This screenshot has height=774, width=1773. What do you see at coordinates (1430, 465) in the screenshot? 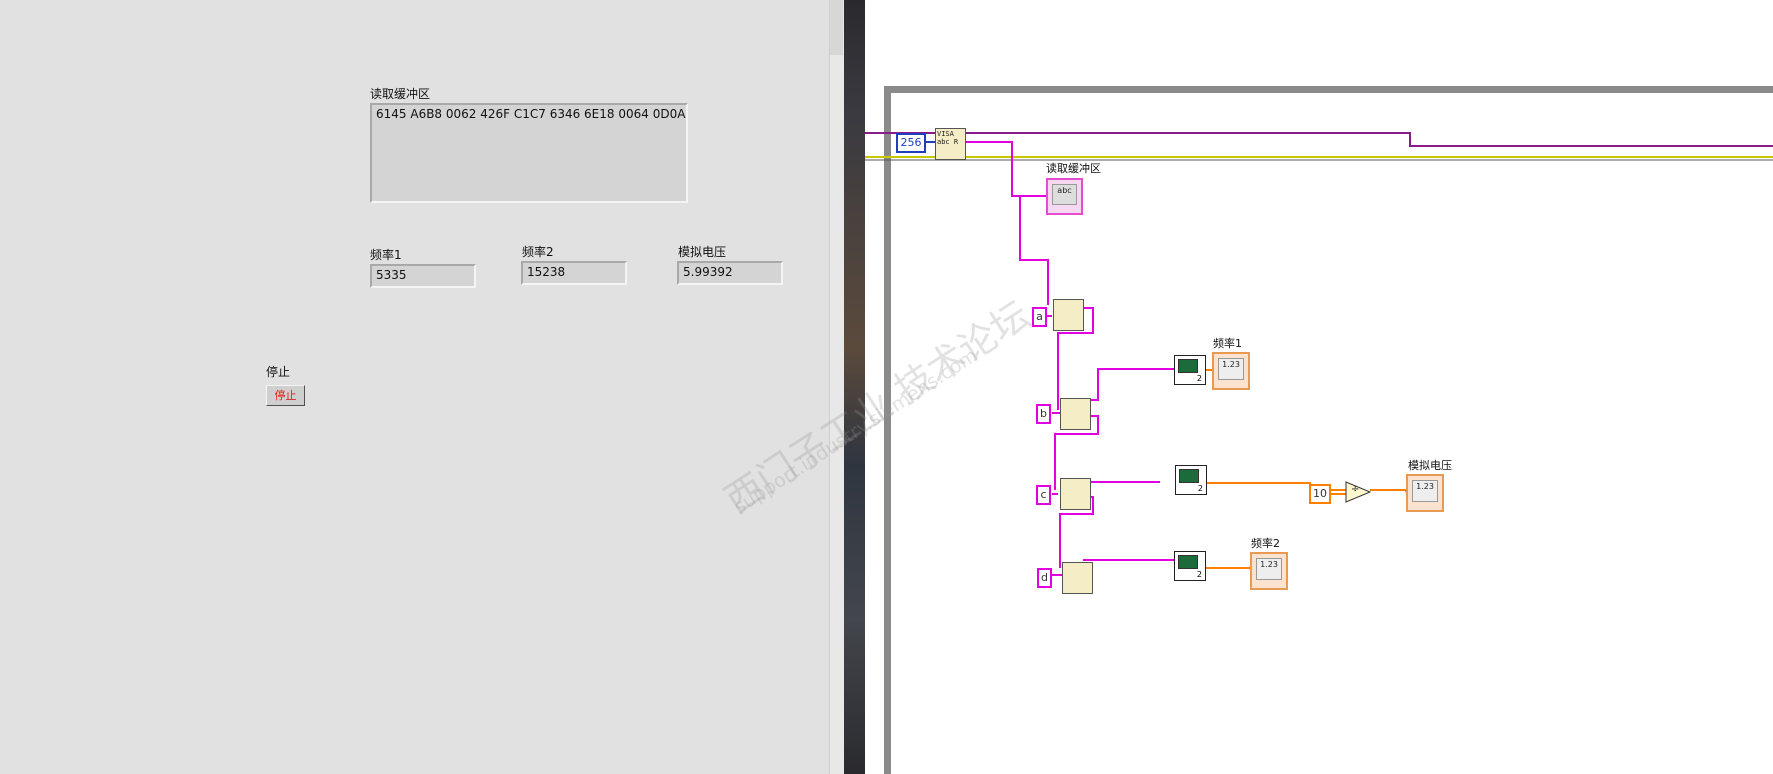
I see `analog-voltage-terminal-label: 模拟电压` at bounding box center [1430, 465].